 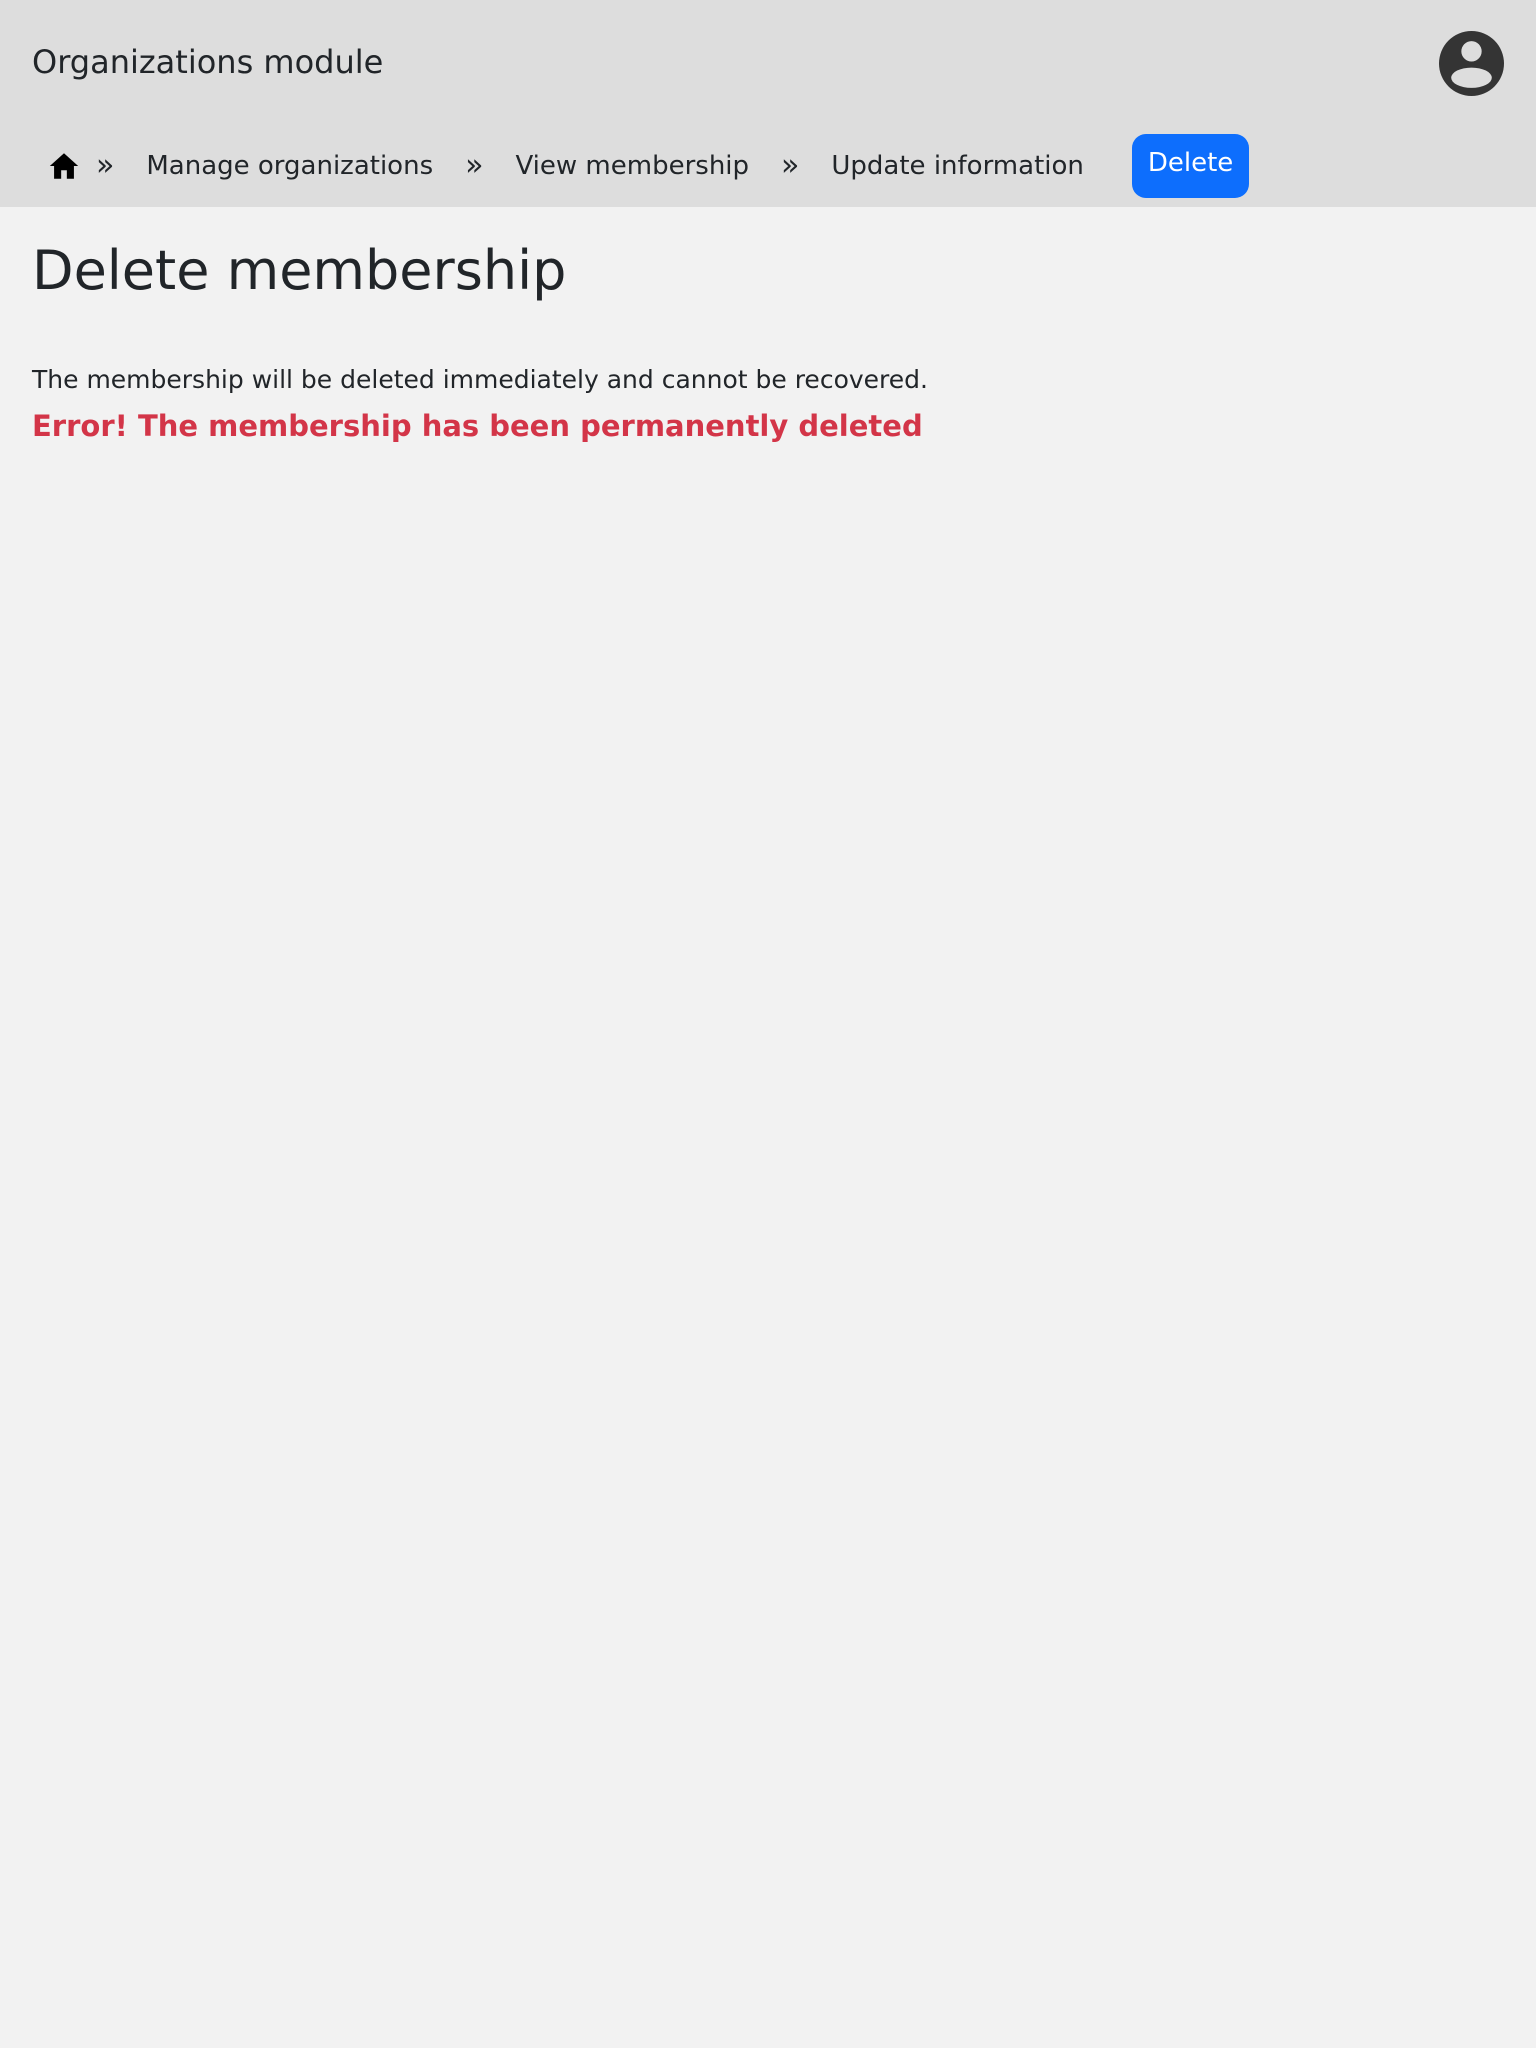 I want to click on breadcrumb-item-update-information: Update information, so click(x=967, y=166).